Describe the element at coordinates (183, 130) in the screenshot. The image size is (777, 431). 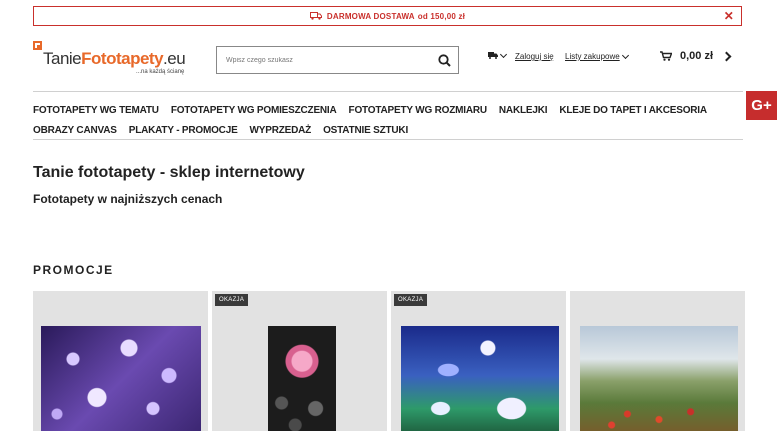
I see `nav-item-plakaty-promocje: PLAKATY - PROMOCJE` at that location.